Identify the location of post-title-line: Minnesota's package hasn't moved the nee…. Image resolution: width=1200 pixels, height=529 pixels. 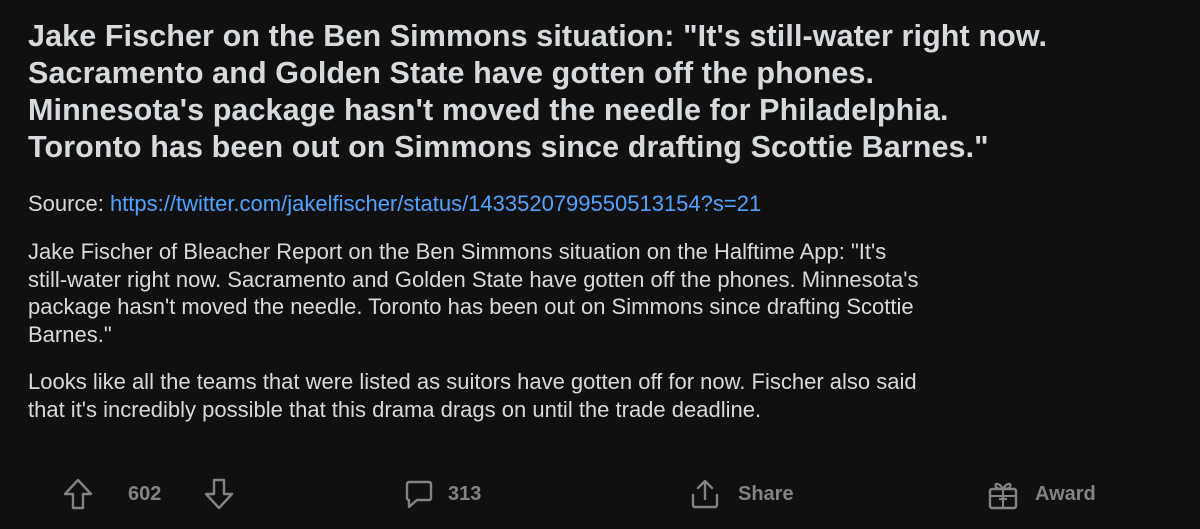
(488, 110).